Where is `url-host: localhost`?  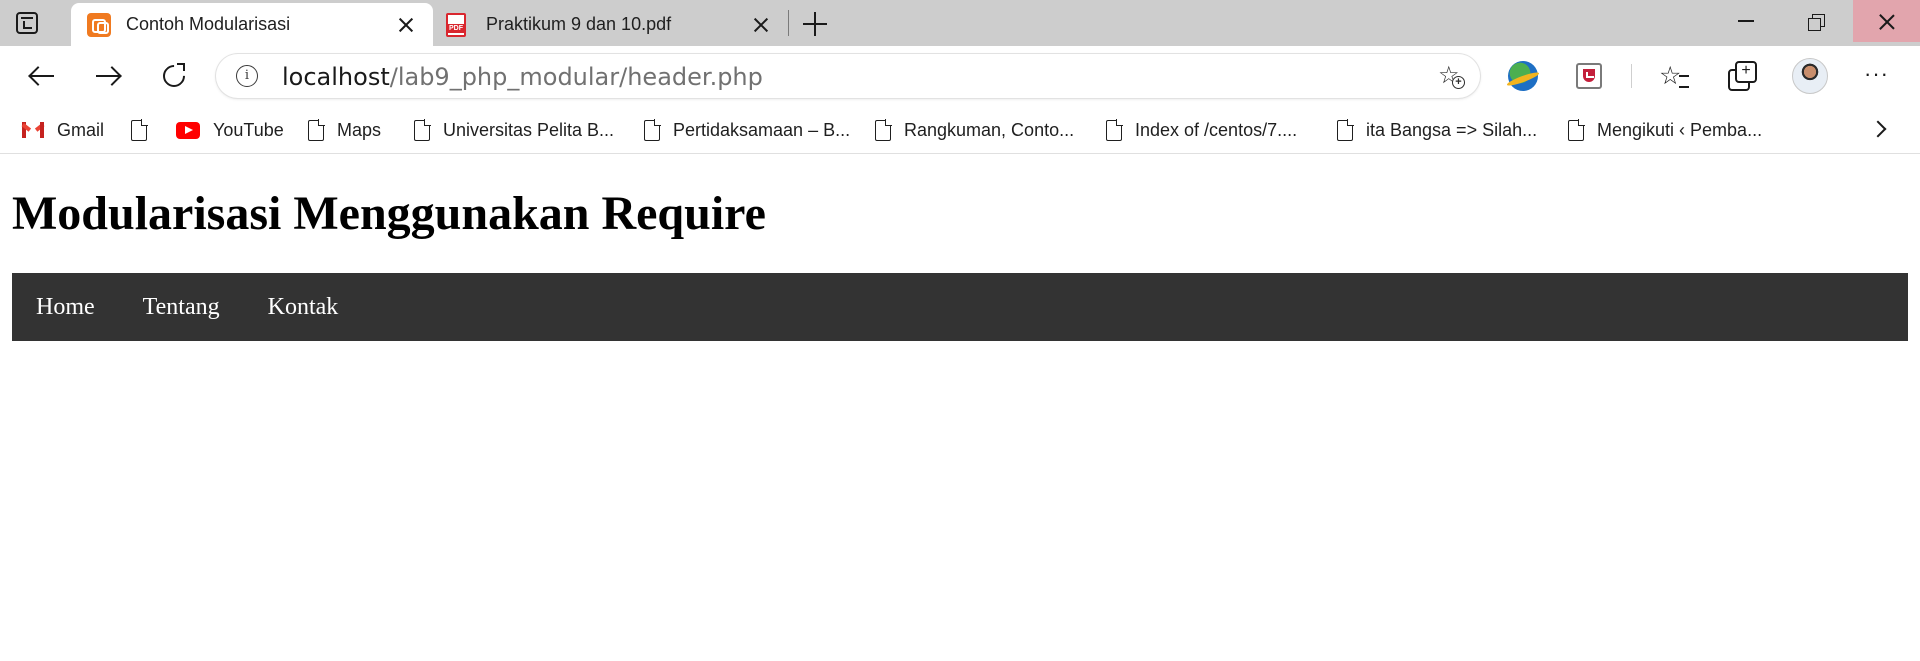
url-host: localhost is located at coordinates (336, 77).